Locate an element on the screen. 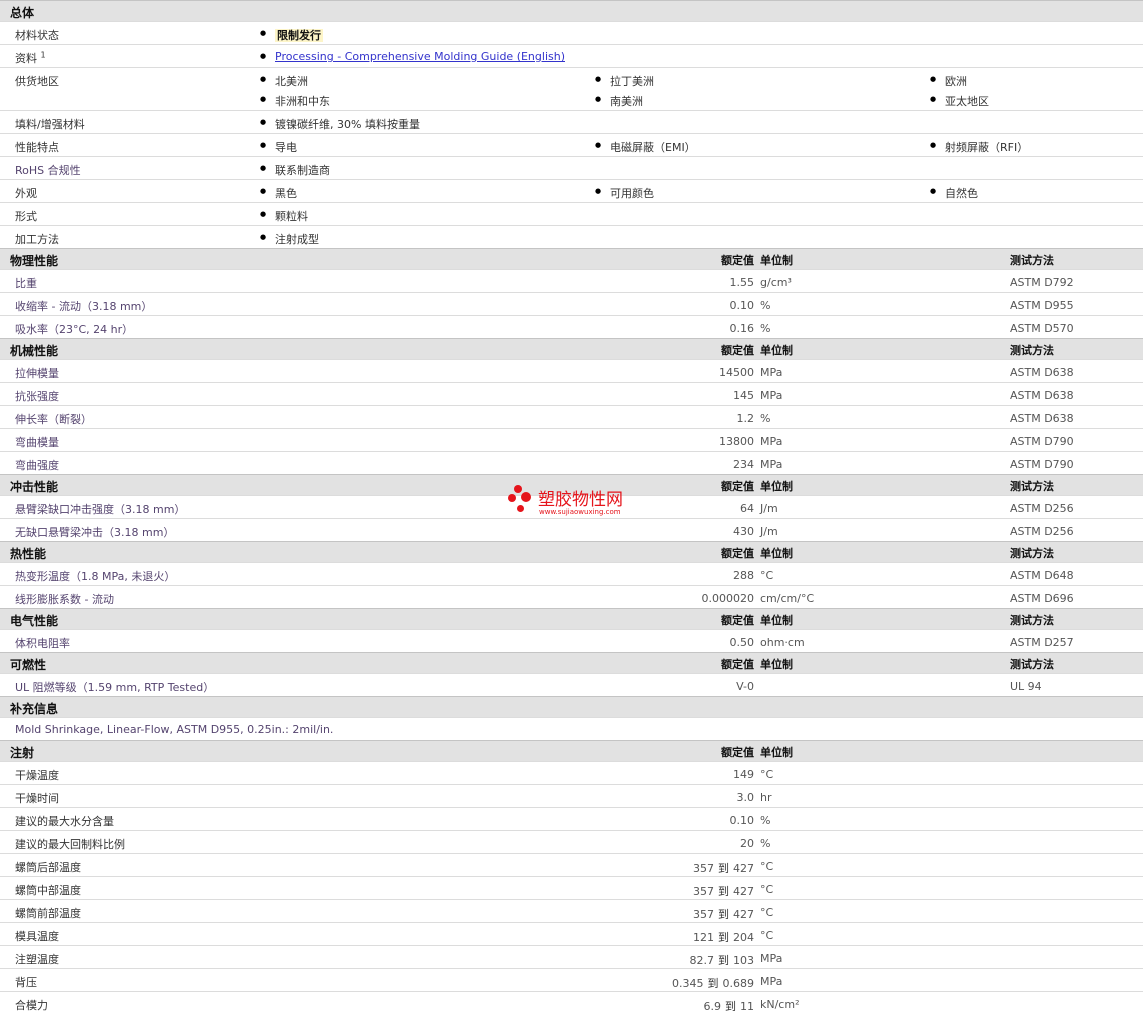  row-value: 1.2 is located at coordinates (745, 418).